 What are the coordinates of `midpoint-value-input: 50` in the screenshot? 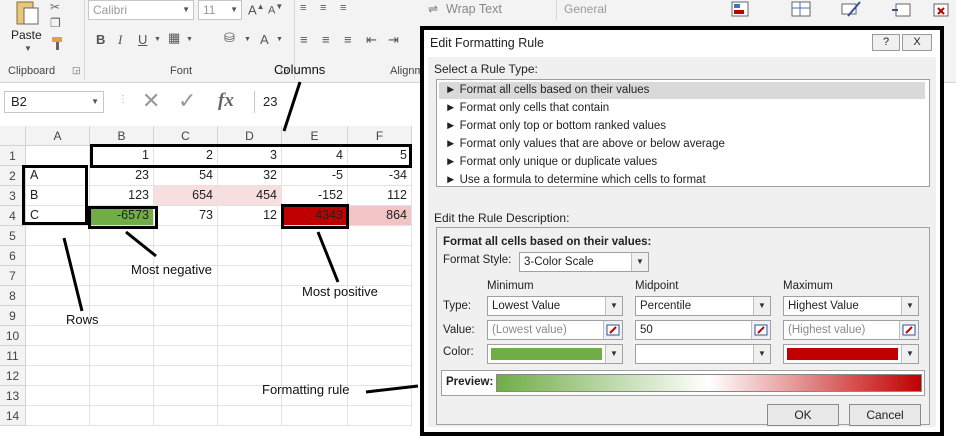 It's located at (703, 330).